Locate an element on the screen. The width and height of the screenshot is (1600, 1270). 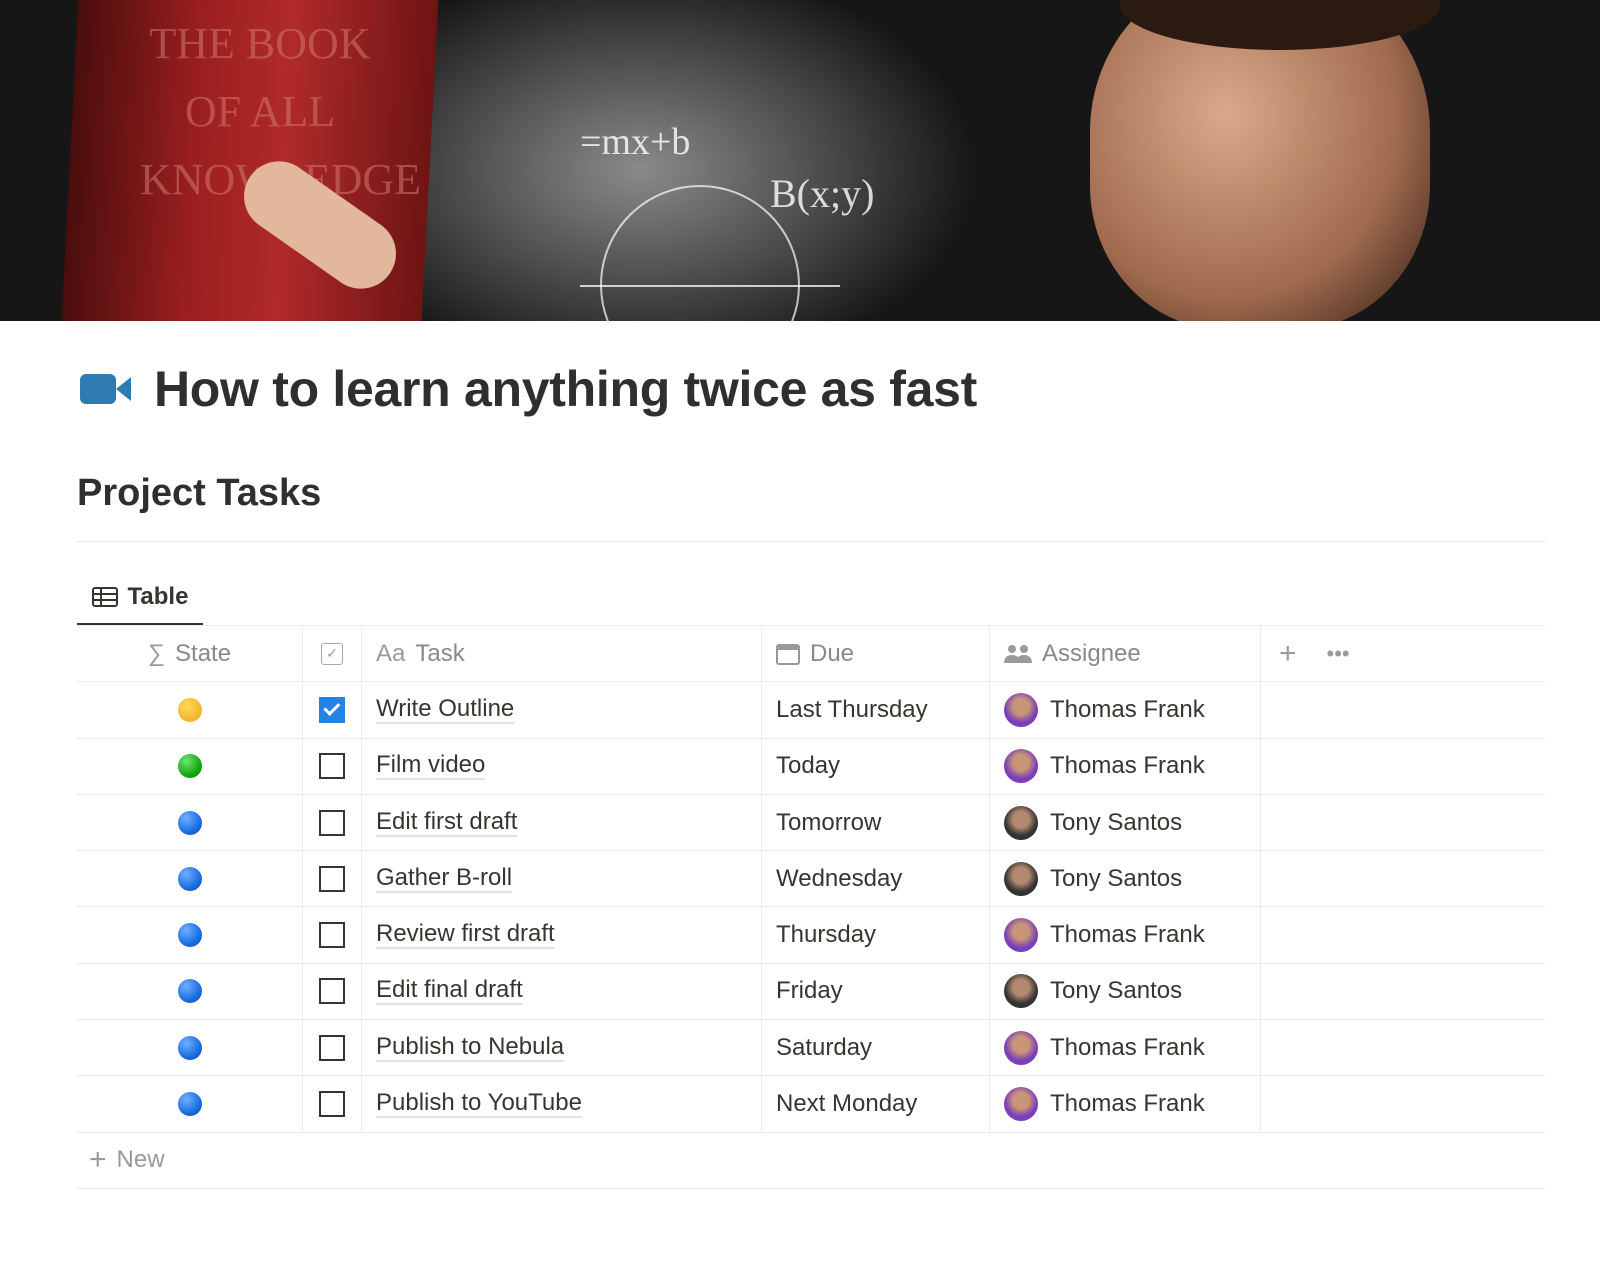
add-property-icon: + is located at coordinates (1288, 654).